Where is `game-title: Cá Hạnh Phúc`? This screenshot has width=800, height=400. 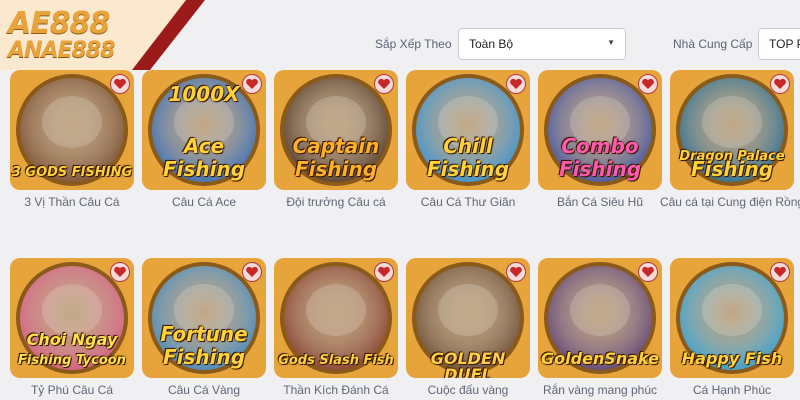
game-title: Cá Hạnh Phúc is located at coordinates (728, 390).